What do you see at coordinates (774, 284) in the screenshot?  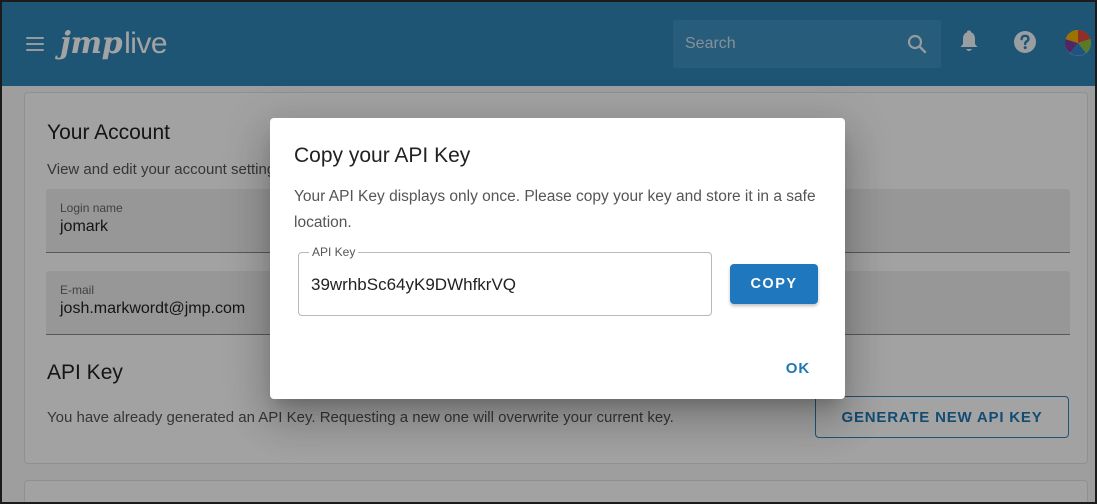 I see `copy-button: COPY` at bounding box center [774, 284].